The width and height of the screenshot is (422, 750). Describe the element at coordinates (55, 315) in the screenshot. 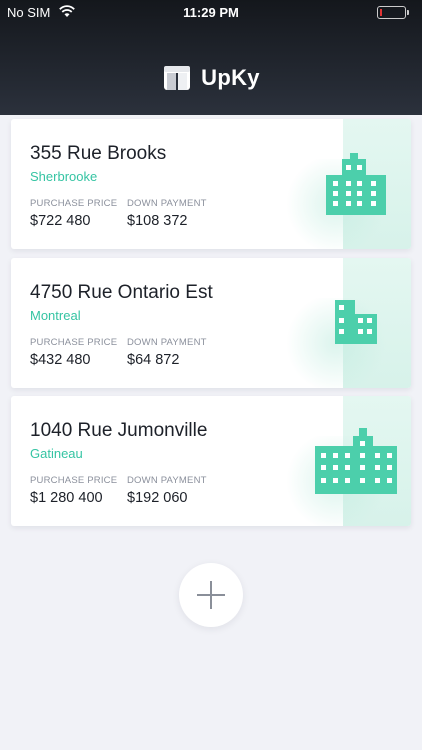

I see `property-city: Montreal` at that location.